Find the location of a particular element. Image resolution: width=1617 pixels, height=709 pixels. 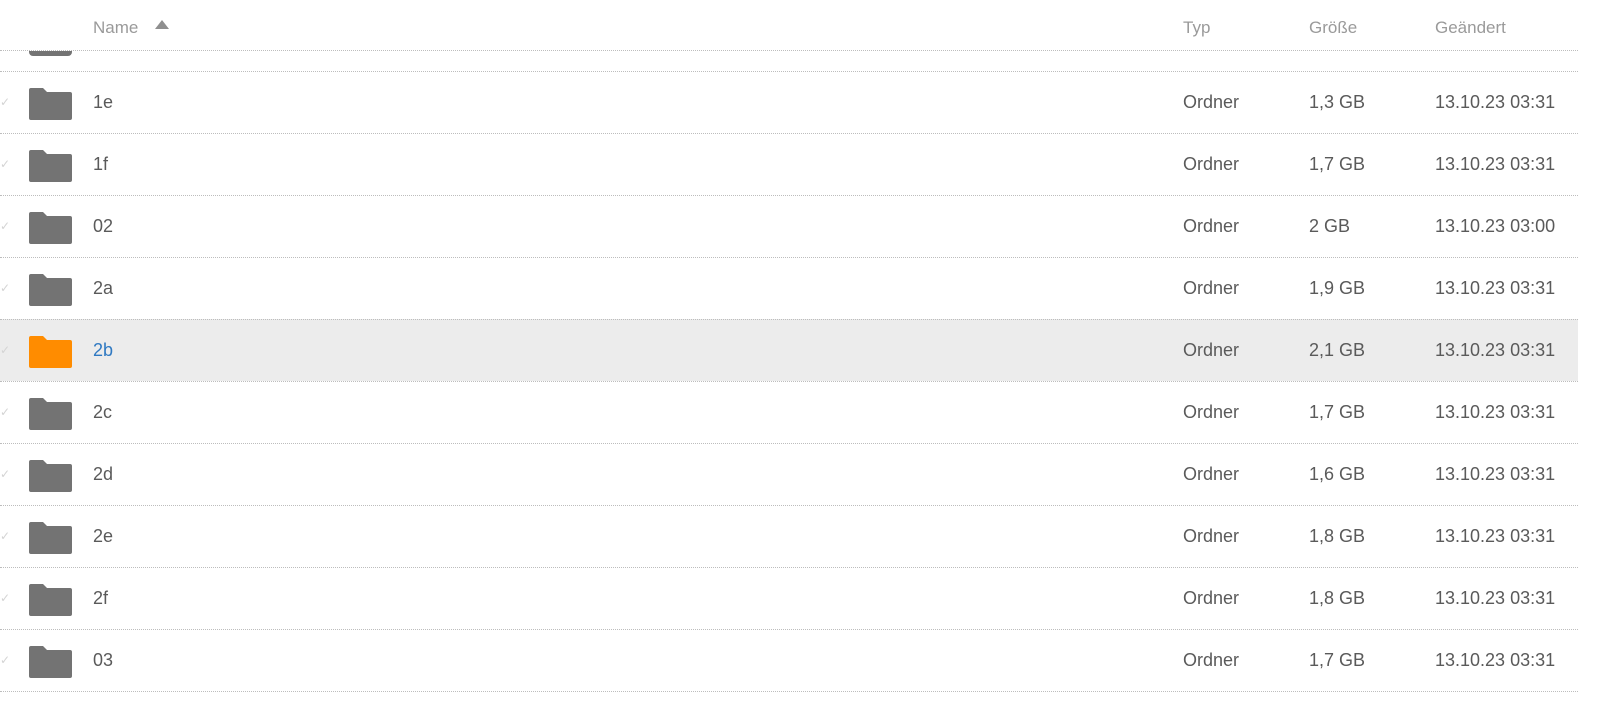

file-name: 1f is located at coordinates (100, 164).